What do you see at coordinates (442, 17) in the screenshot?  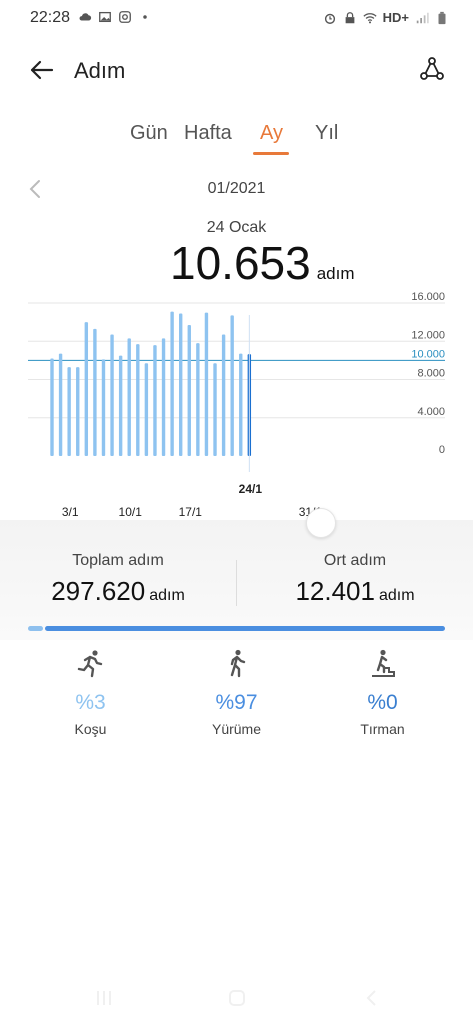 I see `battery-icon` at bounding box center [442, 17].